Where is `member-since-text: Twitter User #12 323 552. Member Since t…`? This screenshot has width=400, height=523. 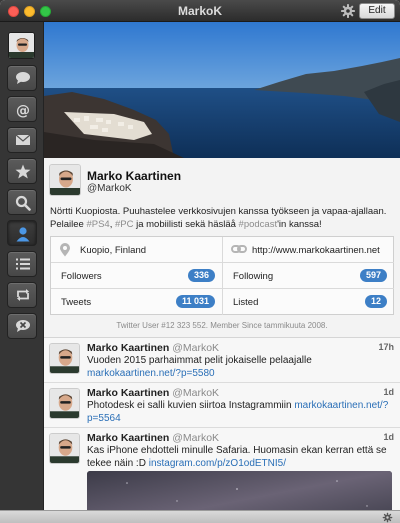
member-since-text: Twitter User #12 323 552. Member Since t… is located at coordinates (222, 325).